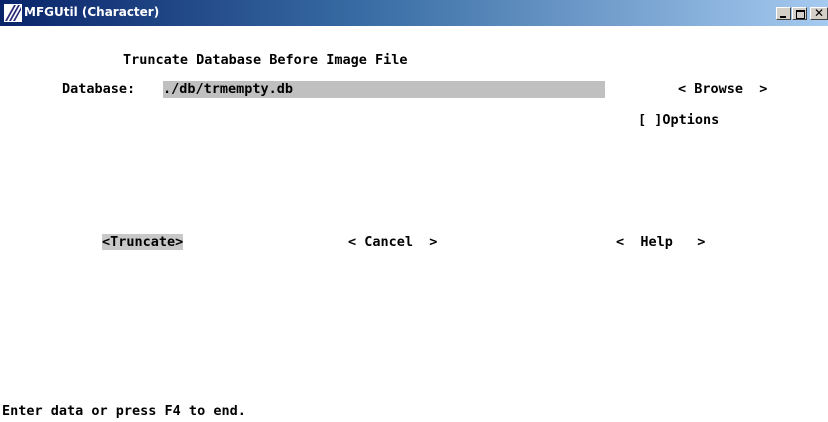 This screenshot has width=828, height=422. I want to click on cancel-button: < Cancel >, so click(392, 242).